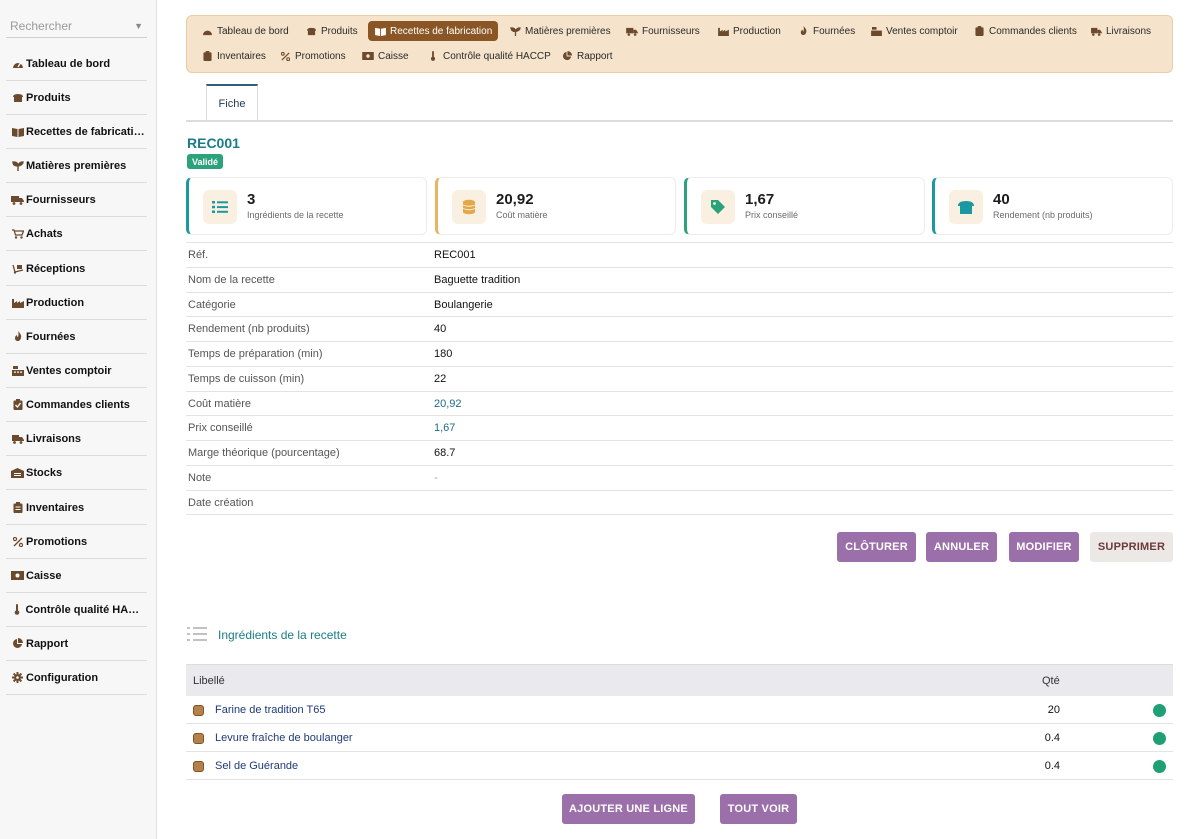 This screenshot has width=1200, height=839. Describe the element at coordinates (17, 405) in the screenshot. I see `clipboard-check-icon` at that location.